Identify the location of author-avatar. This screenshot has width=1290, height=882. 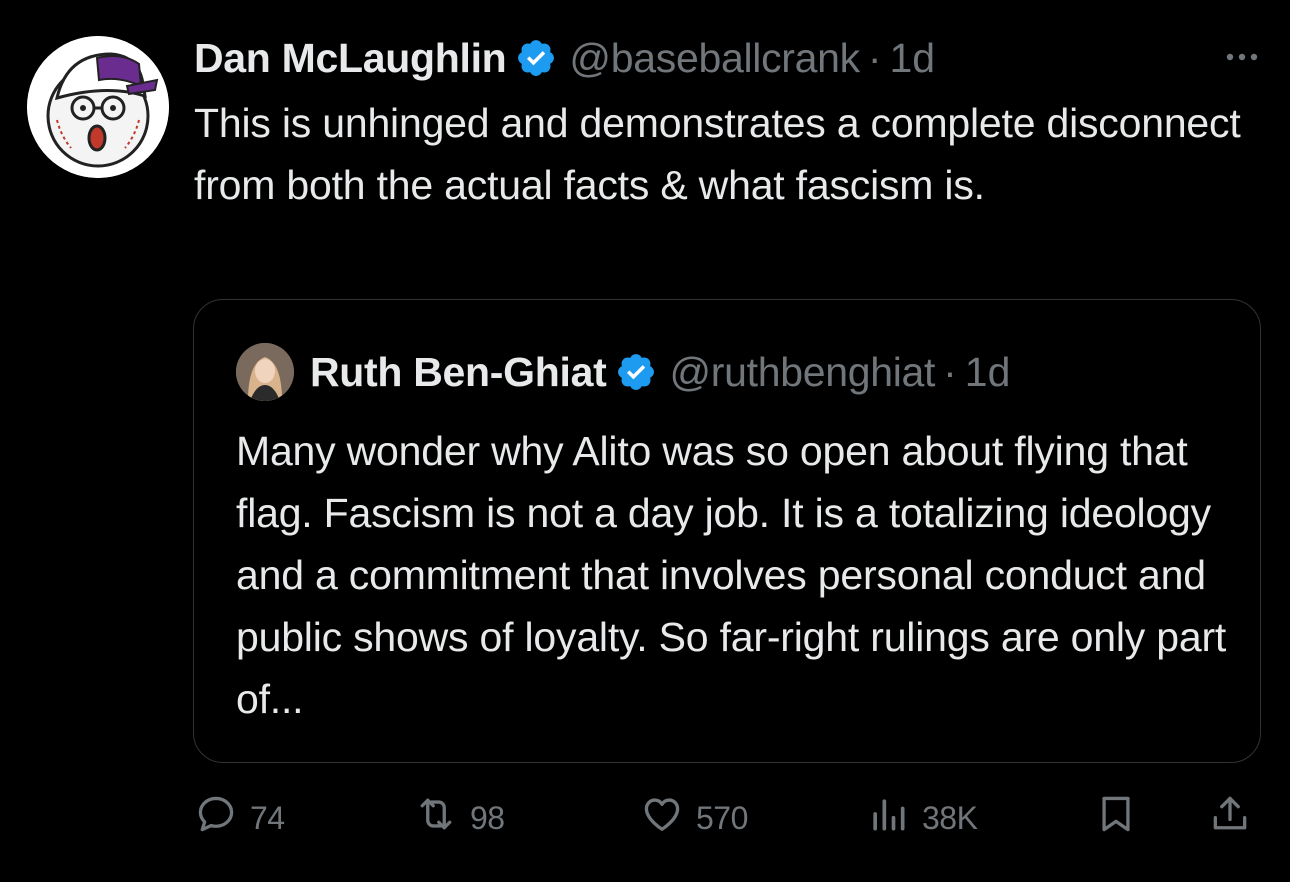
(98, 107).